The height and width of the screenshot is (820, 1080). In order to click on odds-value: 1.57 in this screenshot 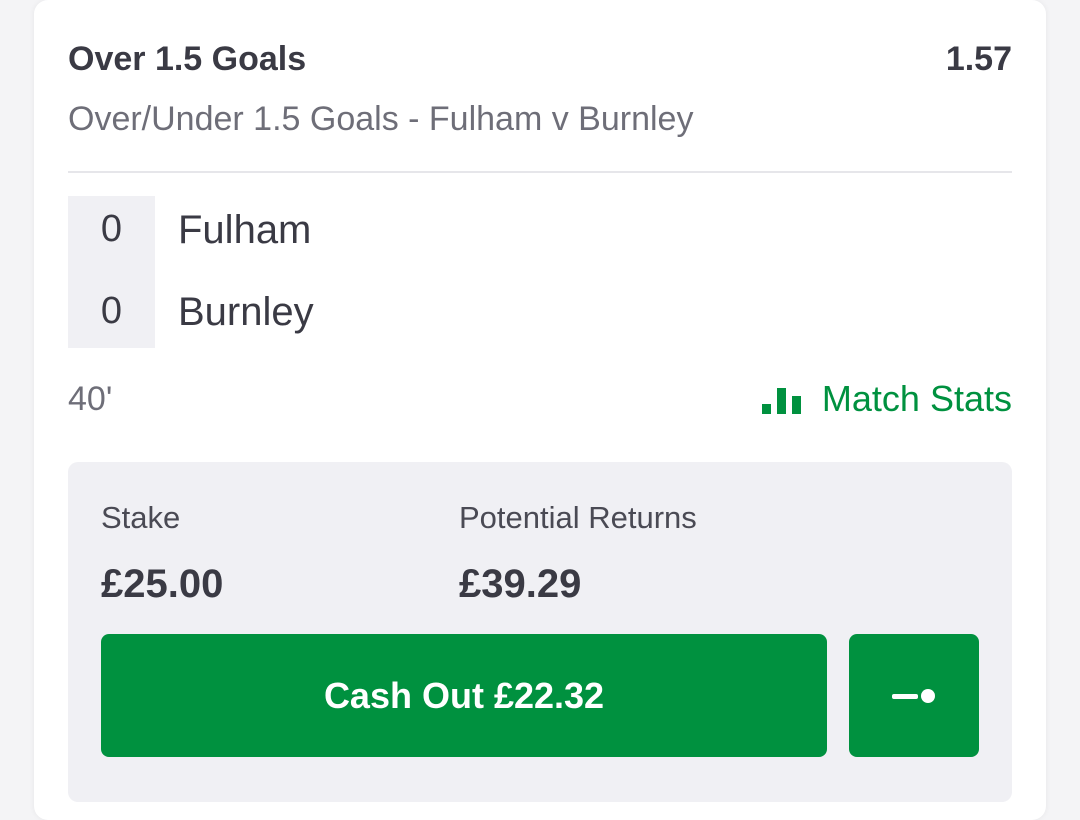, I will do `click(978, 59)`.